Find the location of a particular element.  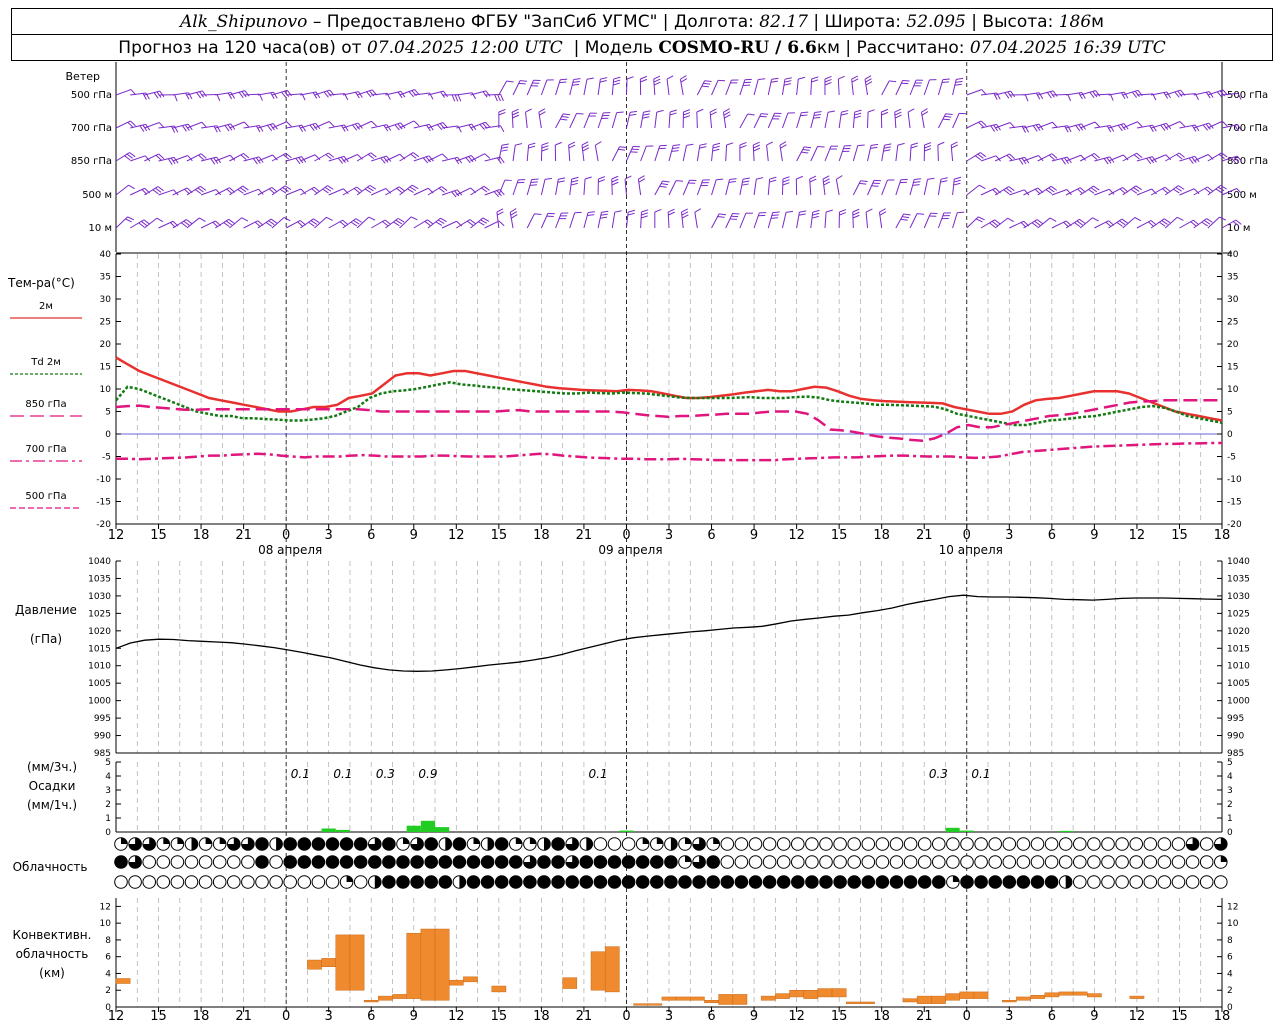

pressure-tick-left: 1000 is located at coordinates (99, 702).